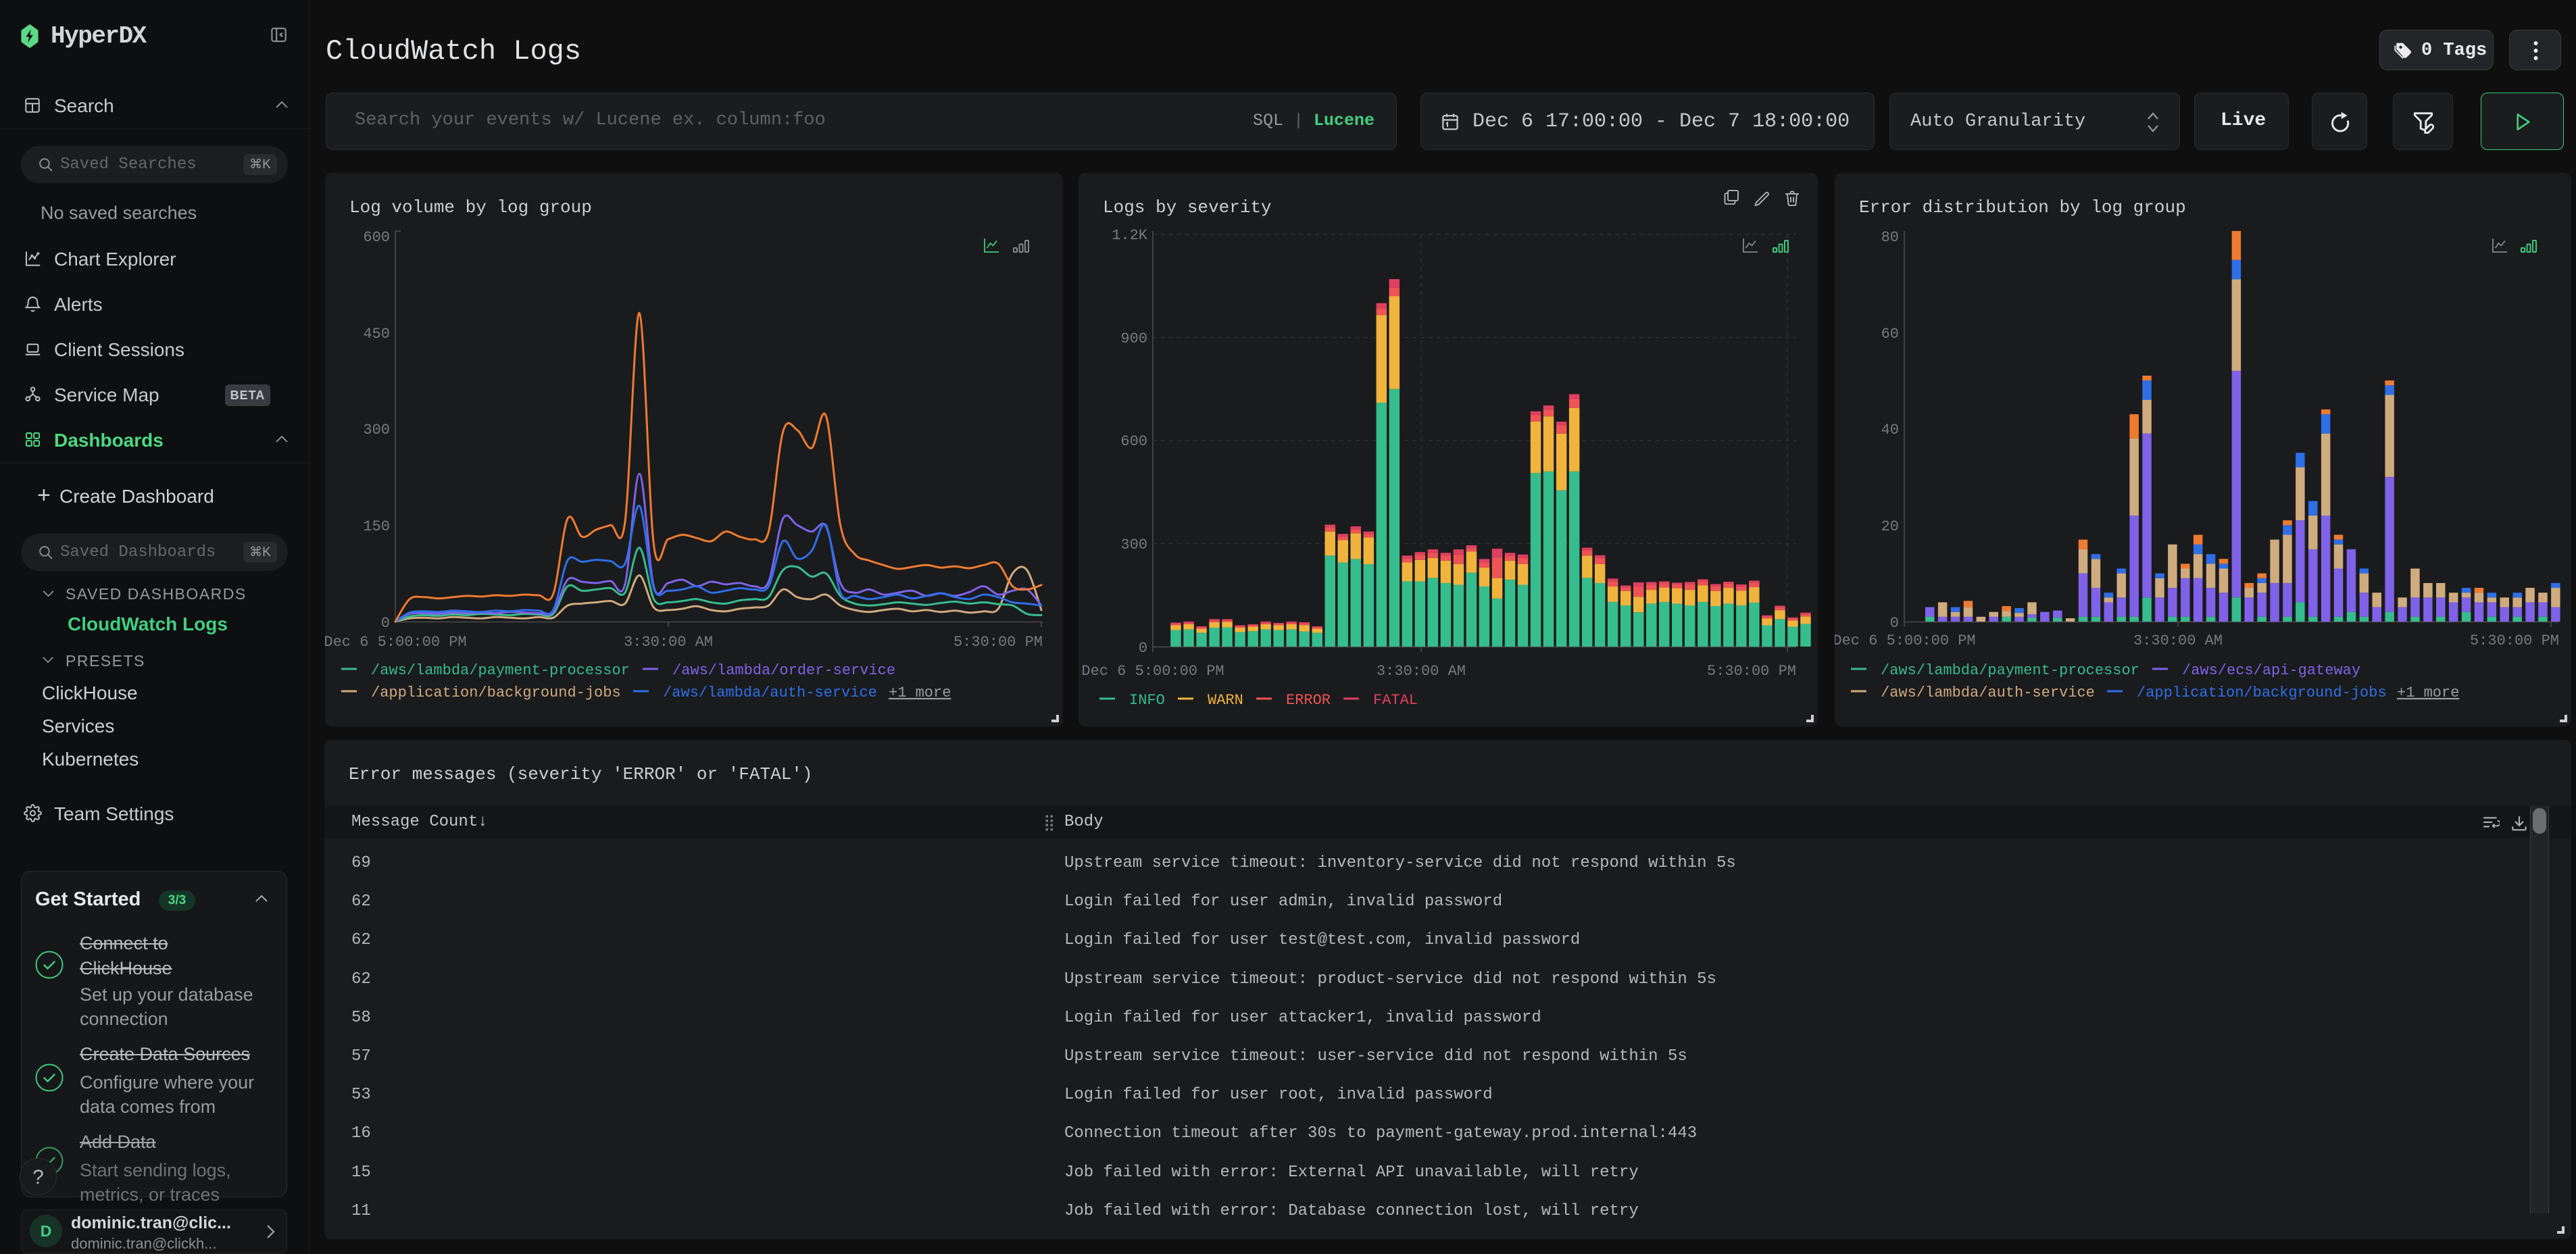 The image size is (2576, 1254). Describe the element at coordinates (377, 334) in the screenshot. I see `svg-text: 450` at that location.